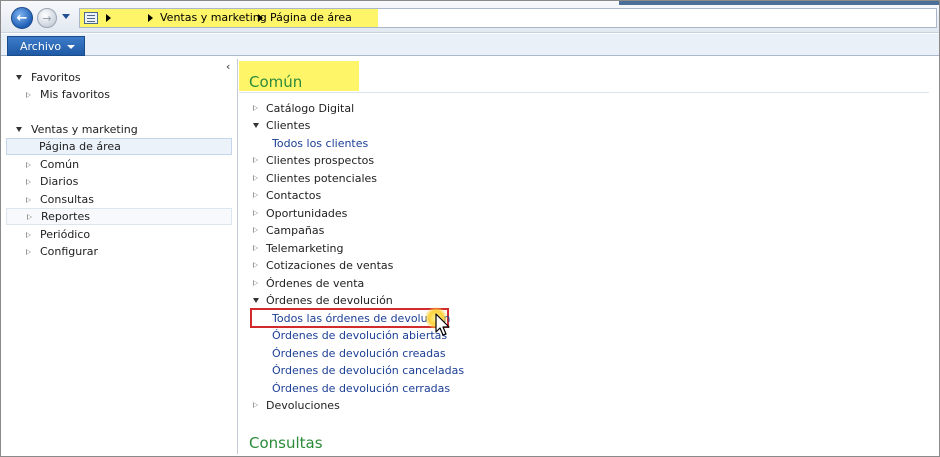 The width and height of the screenshot is (940, 457). Describe the element at coordinates (237, 256) in the screenshot. I see `pane-splitter` at that location.